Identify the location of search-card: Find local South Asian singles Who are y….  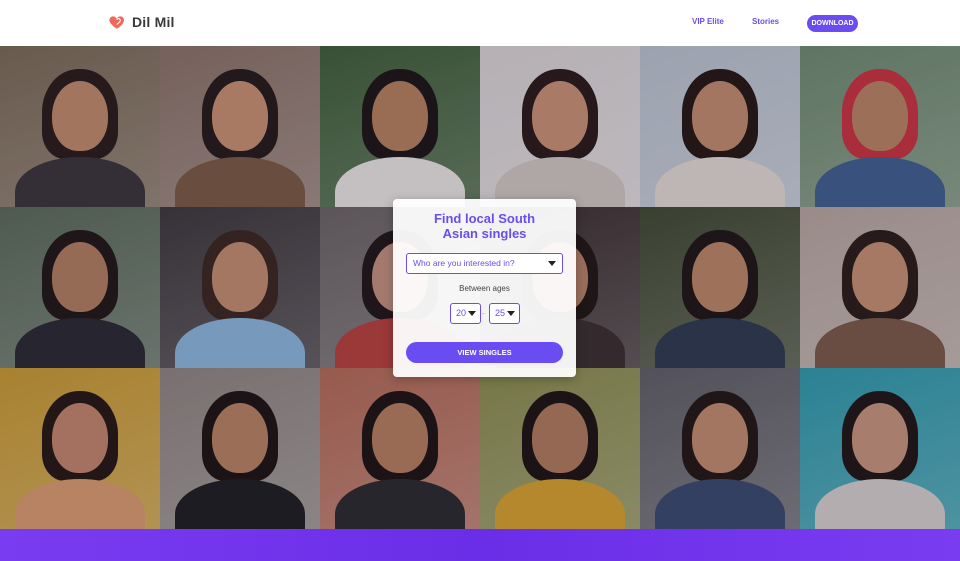
(484, 288).